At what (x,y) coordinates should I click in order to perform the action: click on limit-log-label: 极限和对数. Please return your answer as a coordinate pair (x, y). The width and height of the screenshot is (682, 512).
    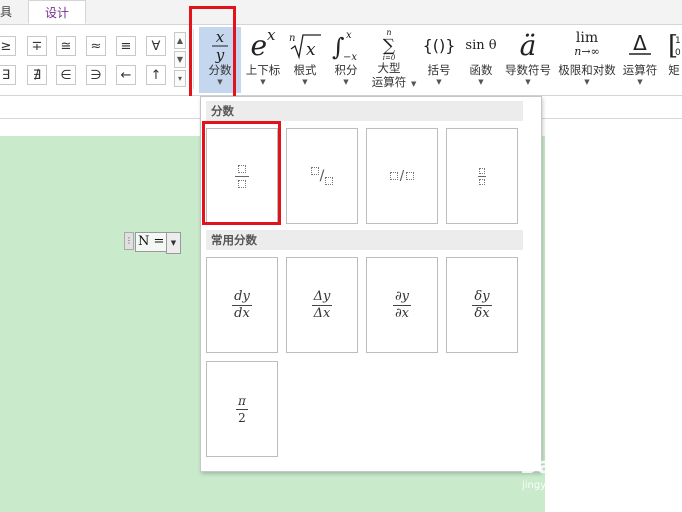
    Looking at the image, I should click on (587, 70).